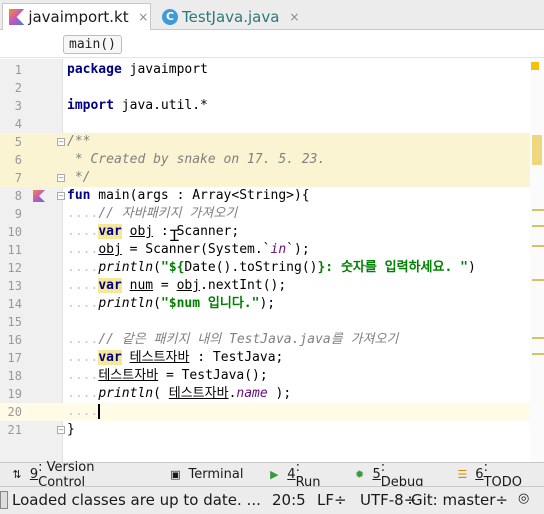  Describe the element at coordinates (265, 376) in the screenshot. I see `code-line: 18 ....테스트자바 = TestJava();` at that location.